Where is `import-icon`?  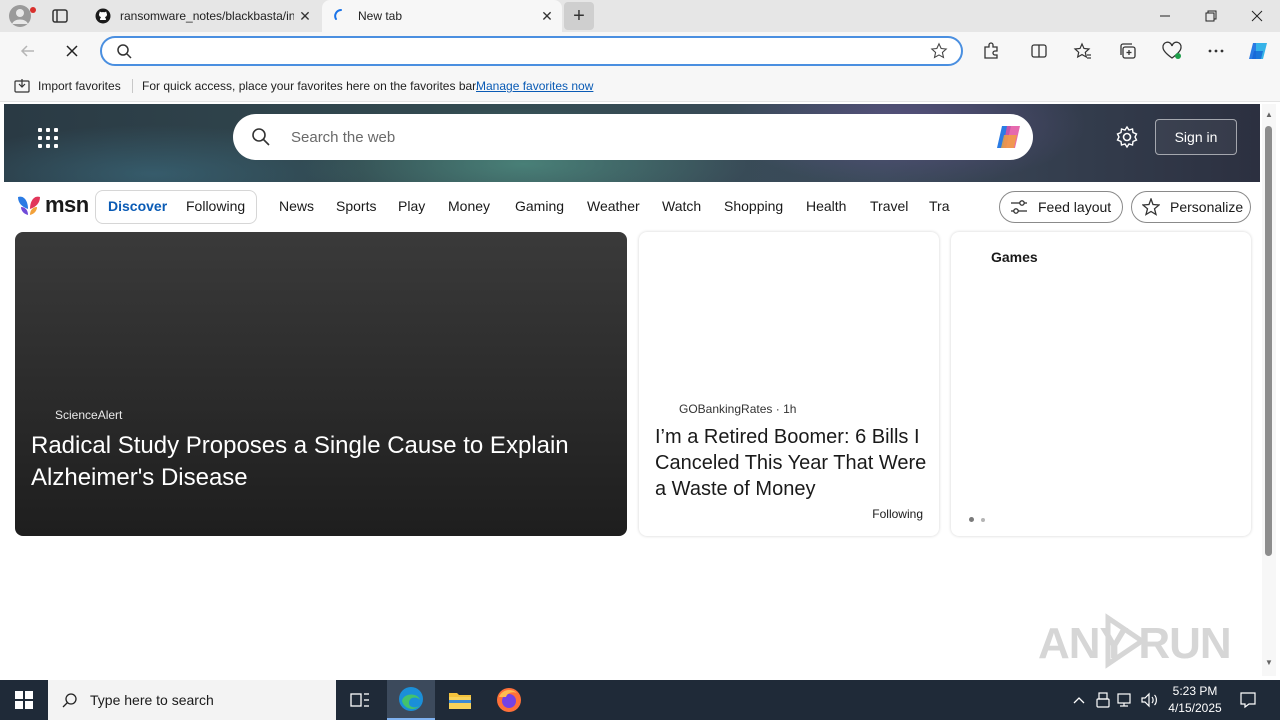
import-icon is located at coordinates (22, 86).